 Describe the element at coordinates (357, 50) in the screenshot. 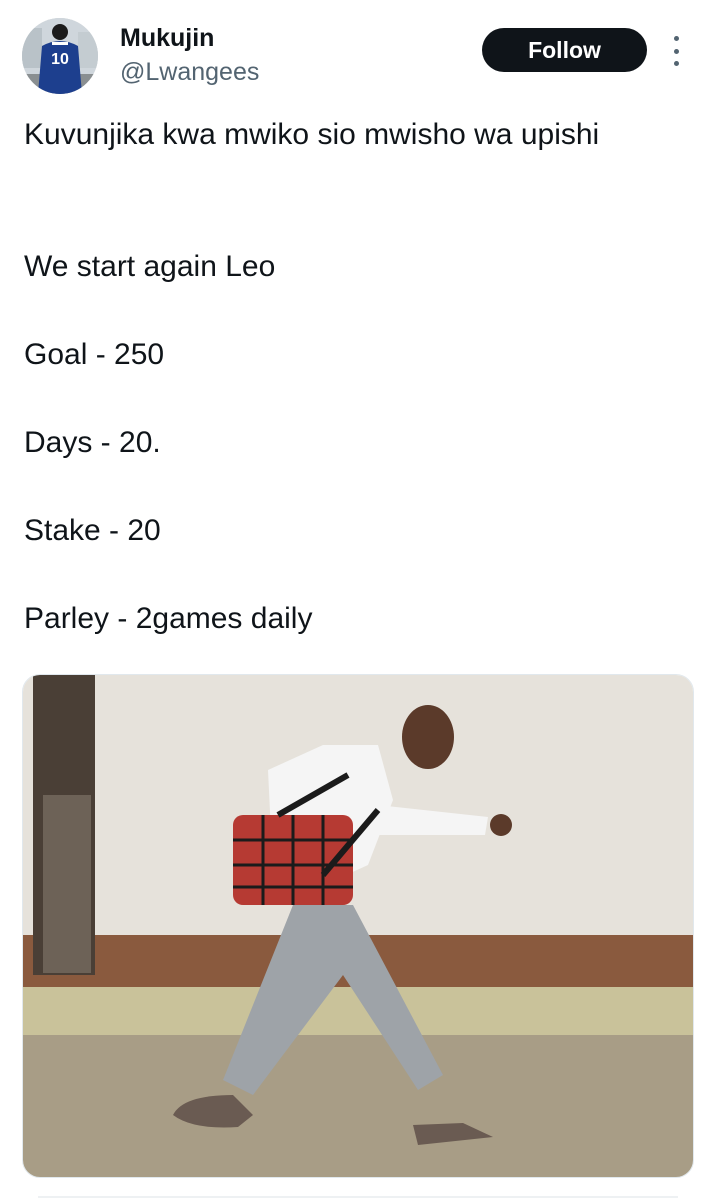

I see `tweet-header: 10 Mukujin @Lwangees Follow` at that location.